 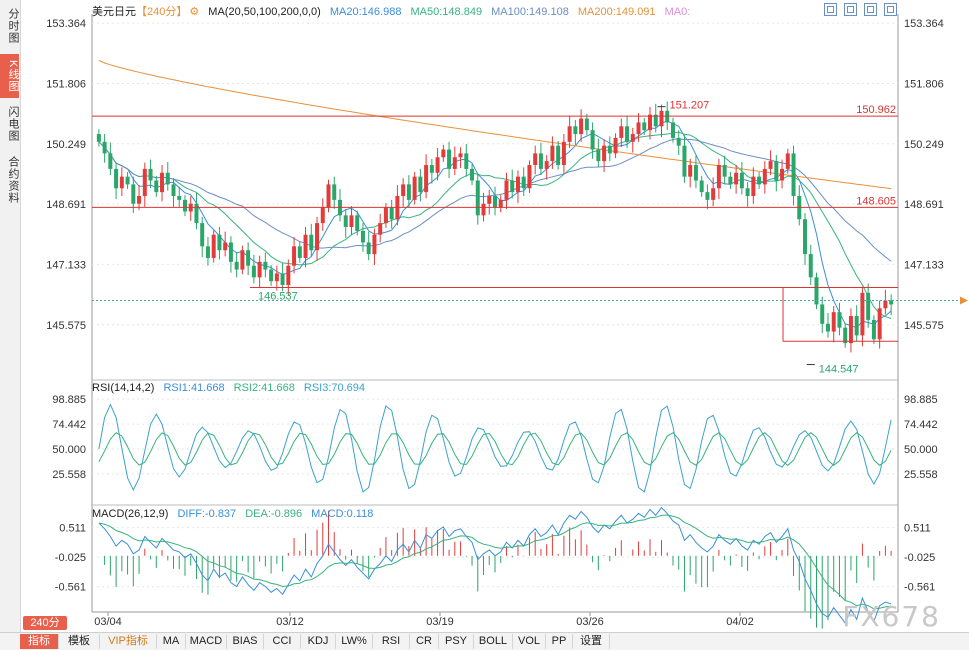 I want to click on high-label: 151.207, so click(x=689, y=106).